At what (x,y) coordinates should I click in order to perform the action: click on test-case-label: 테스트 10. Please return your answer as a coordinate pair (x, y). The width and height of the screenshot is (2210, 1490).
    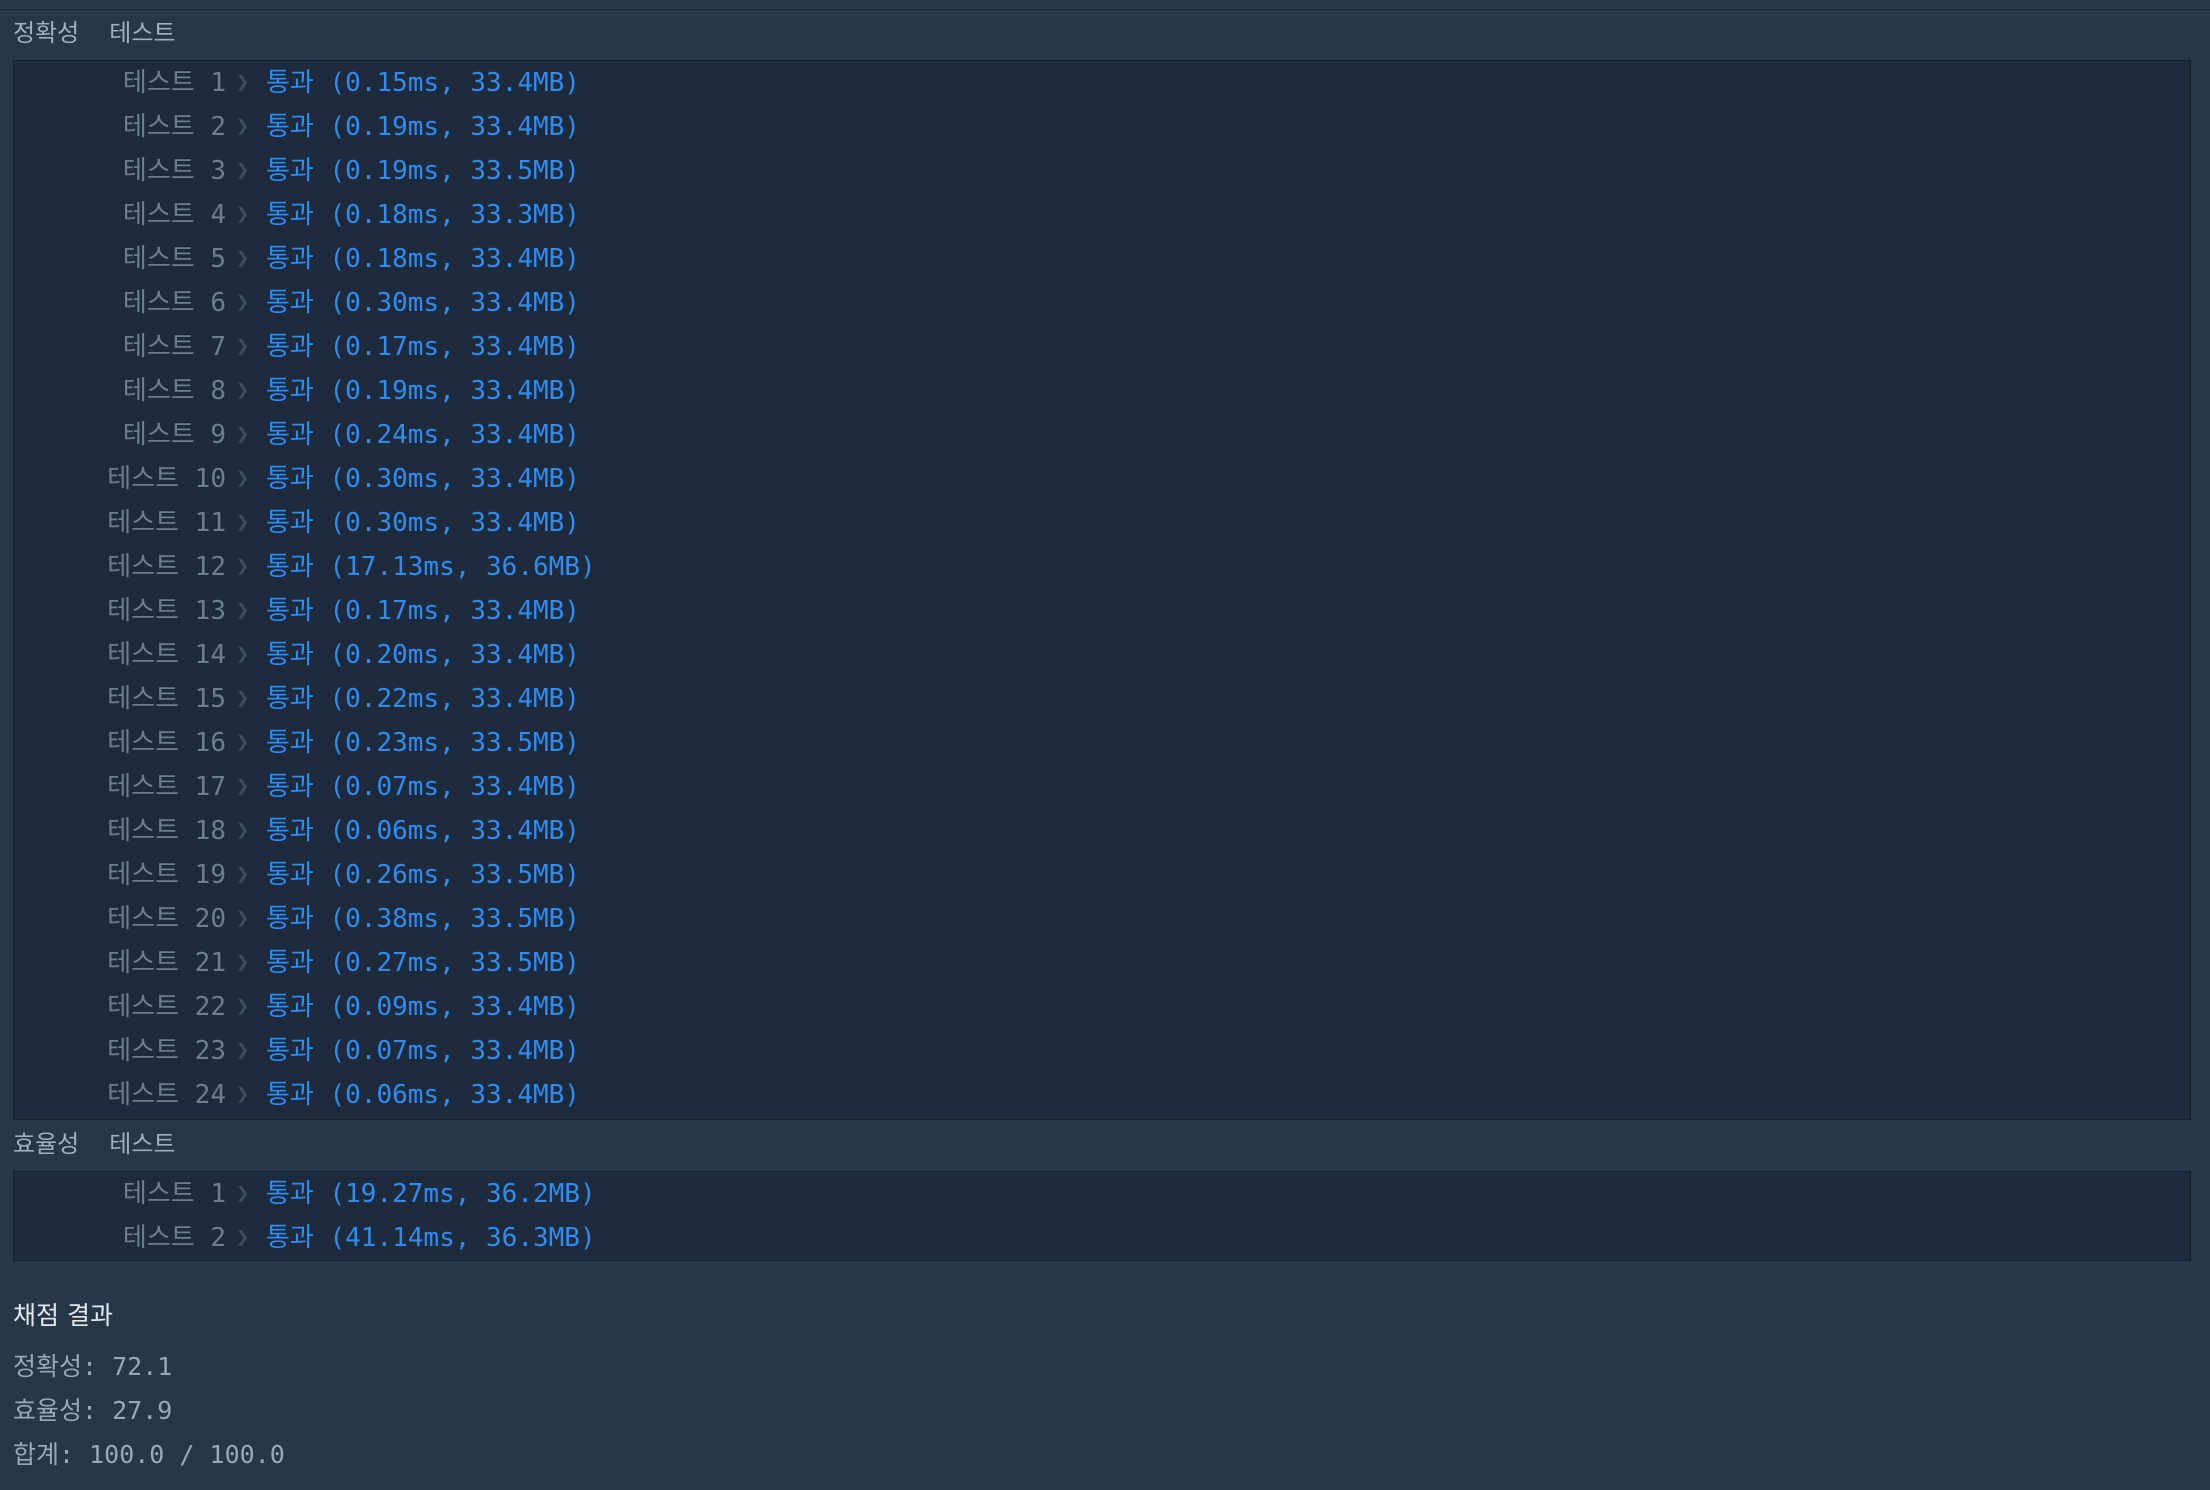
    Looking at the image, I should click on (166, 479).